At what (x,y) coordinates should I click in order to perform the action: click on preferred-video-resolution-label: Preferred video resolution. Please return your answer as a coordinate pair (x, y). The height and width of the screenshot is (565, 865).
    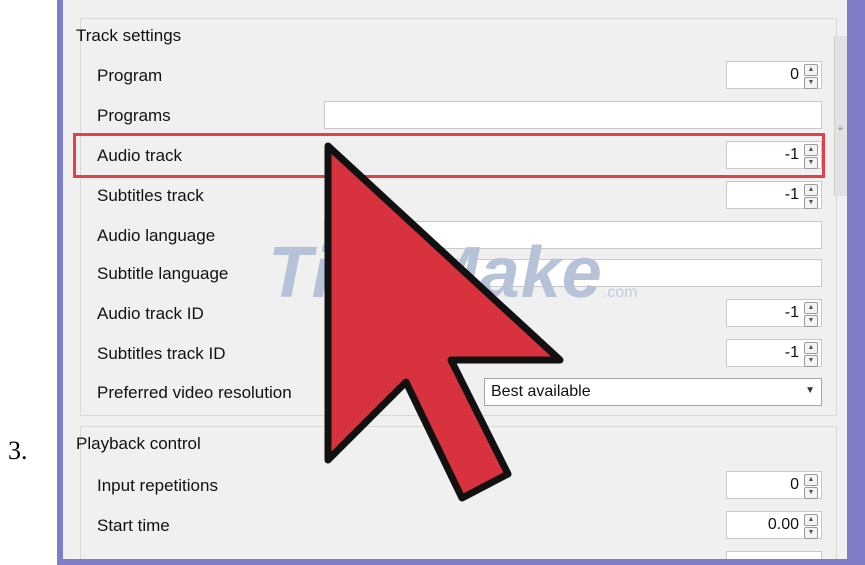
    Looking at the image, I should click on (194, 392).